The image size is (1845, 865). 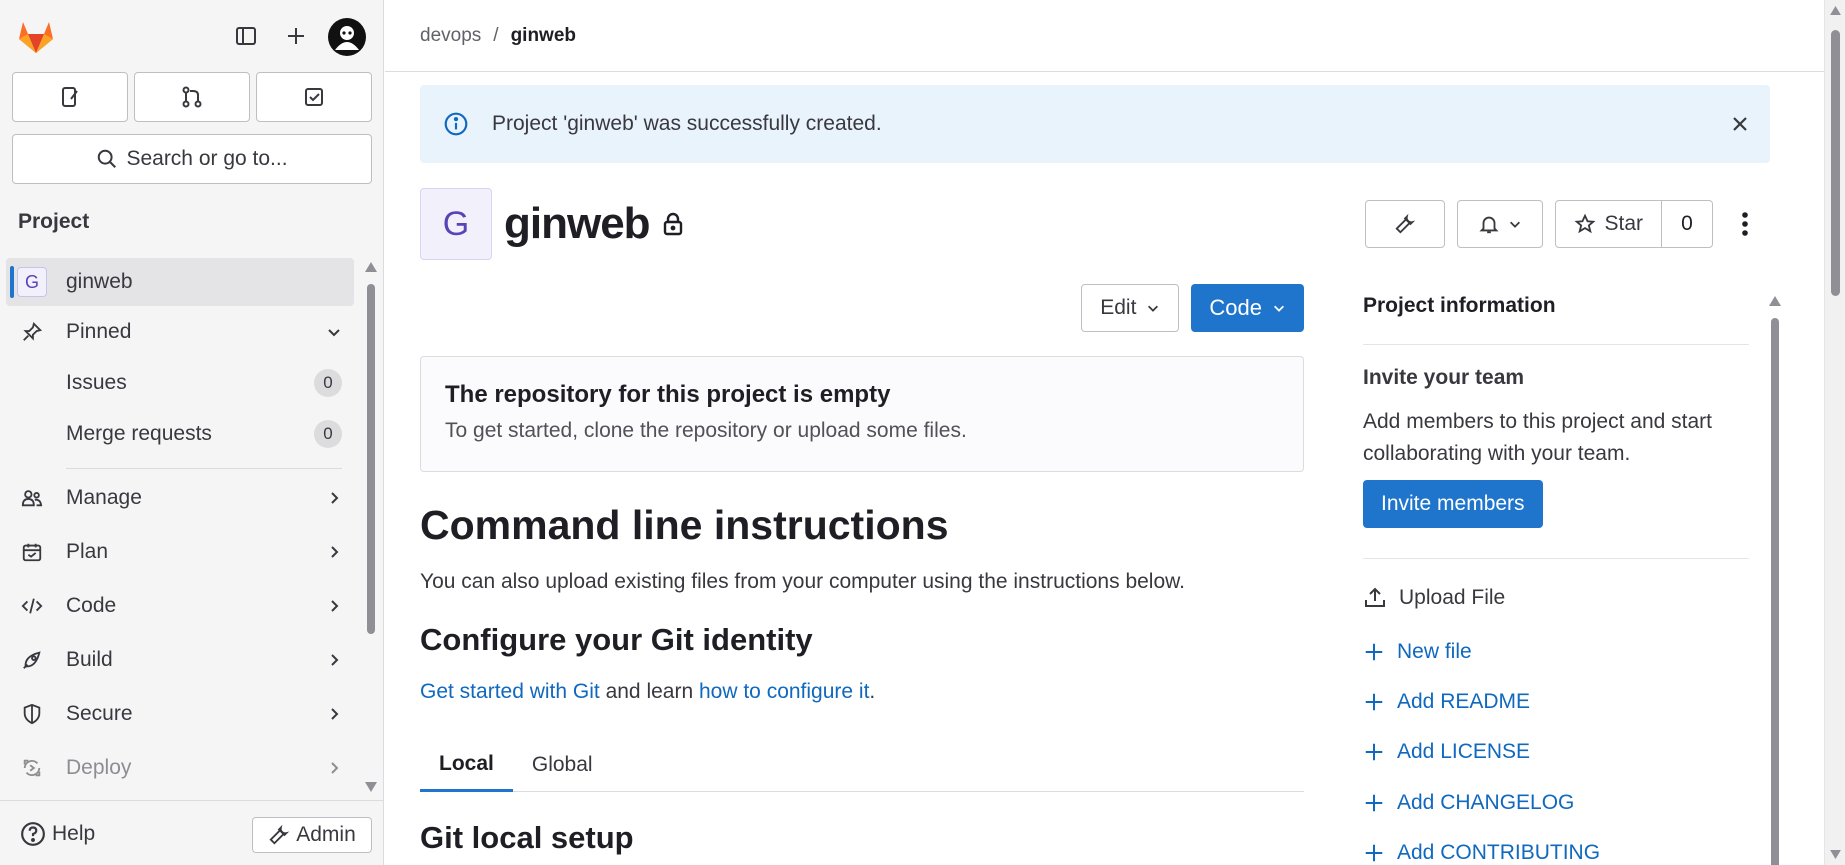 I want to click on search-icon, so click(x=107, y=158).